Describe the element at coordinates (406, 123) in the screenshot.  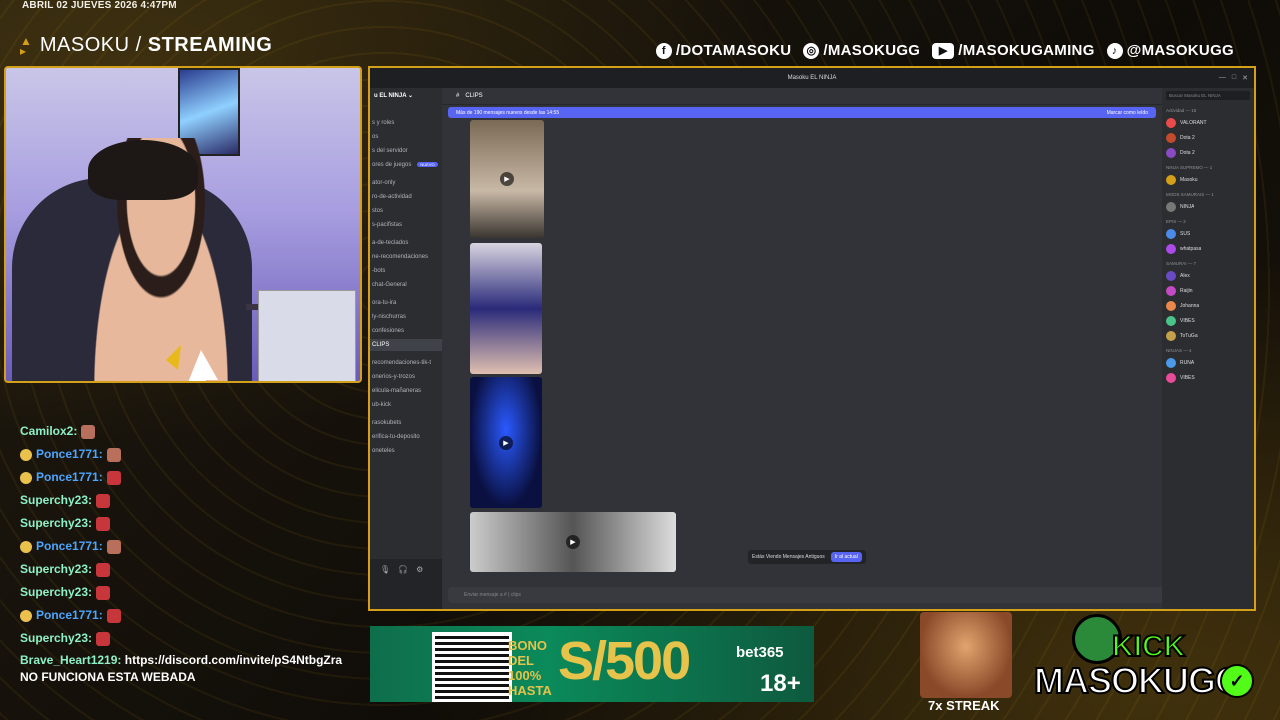
I see `channel-item: s y roles` at that location.